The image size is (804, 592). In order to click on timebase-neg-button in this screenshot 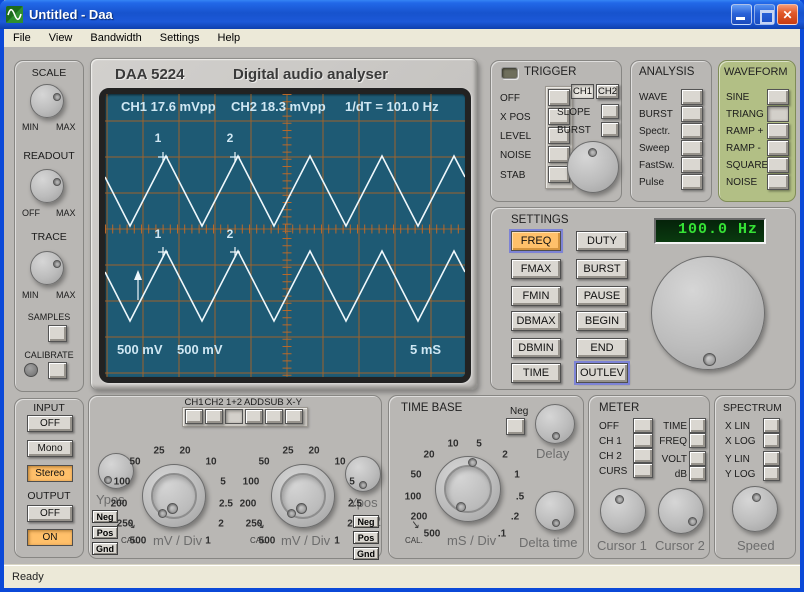, I will do `click(515, 426)`.